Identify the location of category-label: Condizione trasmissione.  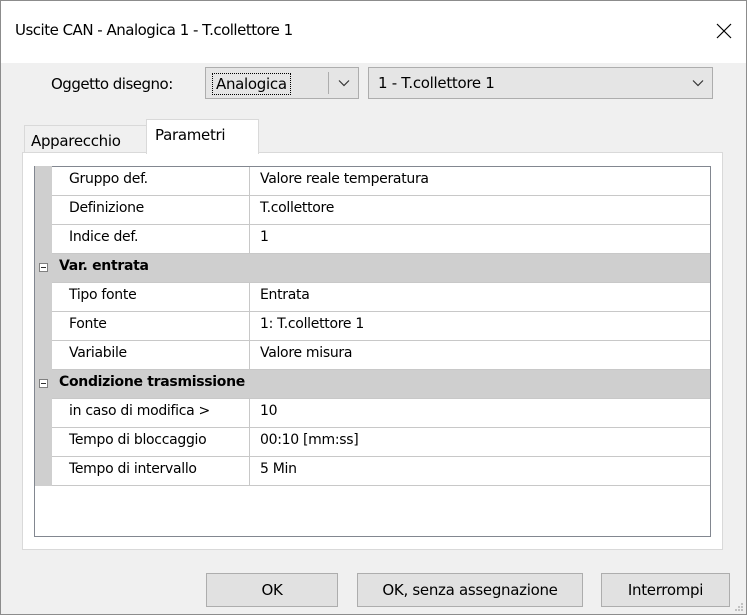
(152, 382).